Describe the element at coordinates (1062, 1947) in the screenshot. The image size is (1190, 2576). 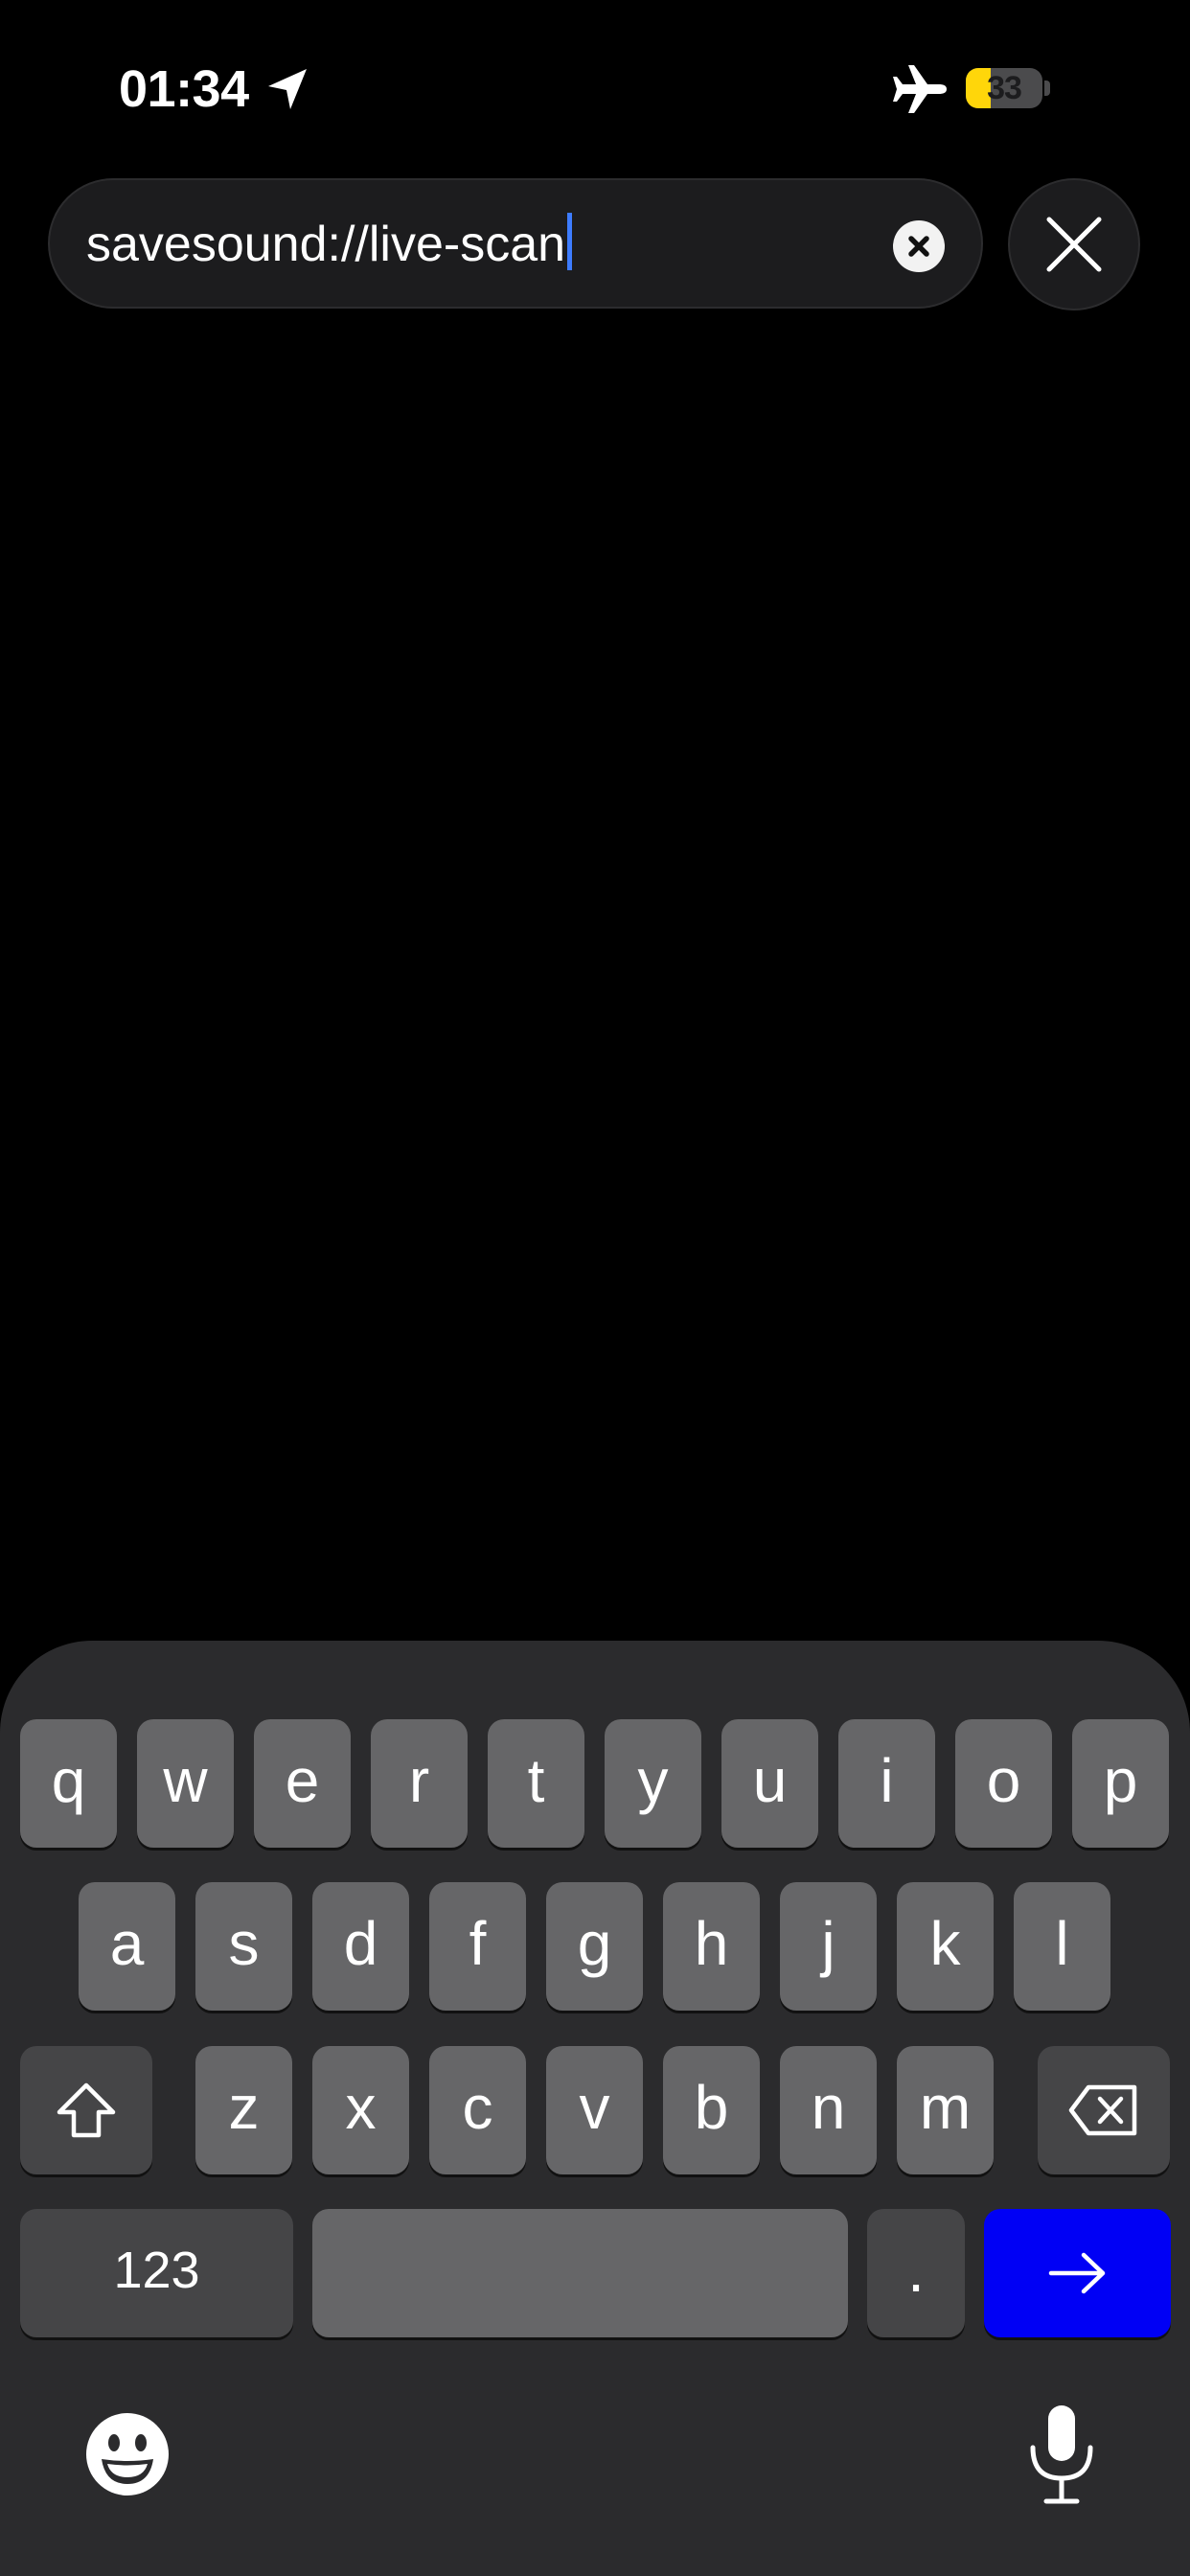
I see `key-l: l` at that location.